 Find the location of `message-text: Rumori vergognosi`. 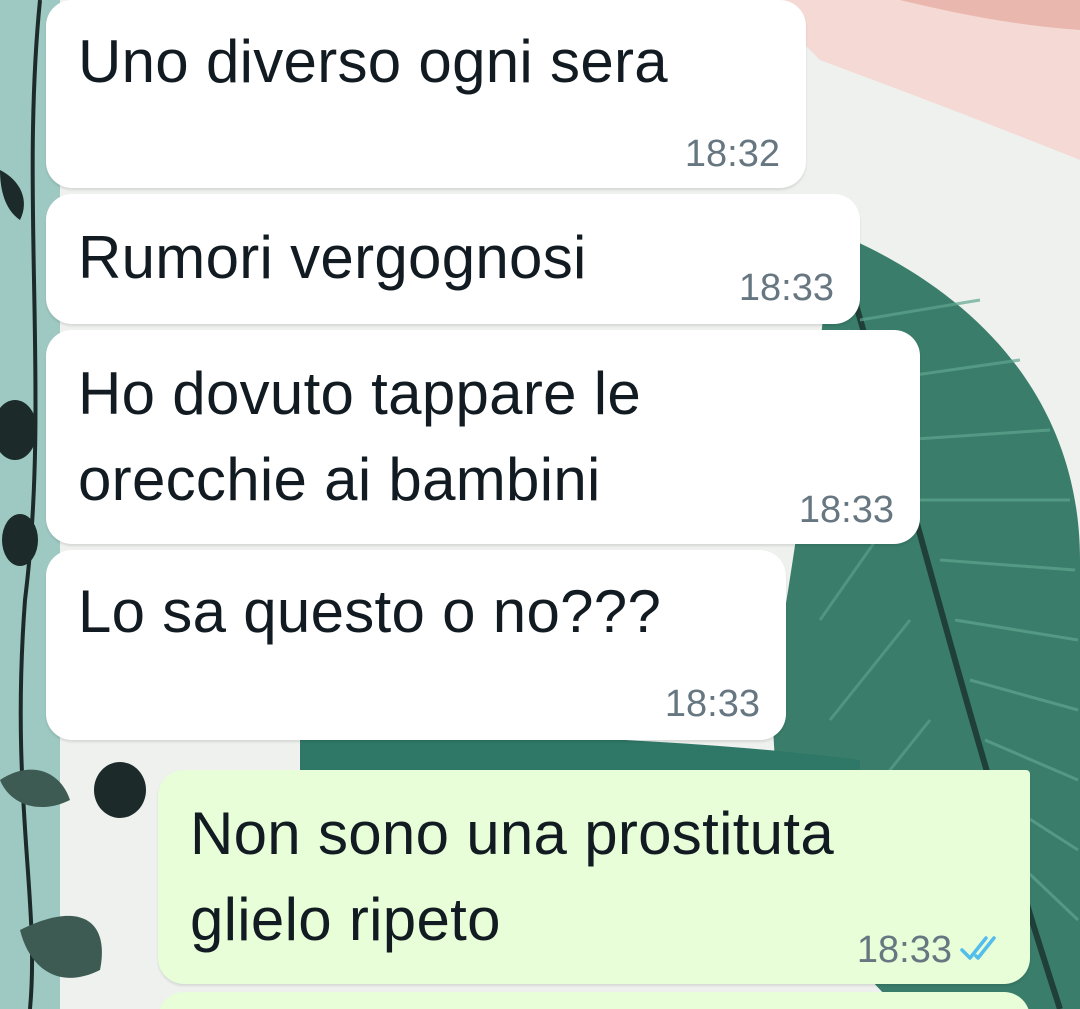

message-text: Rumori vergognosi is located at coordinates (332, 257).